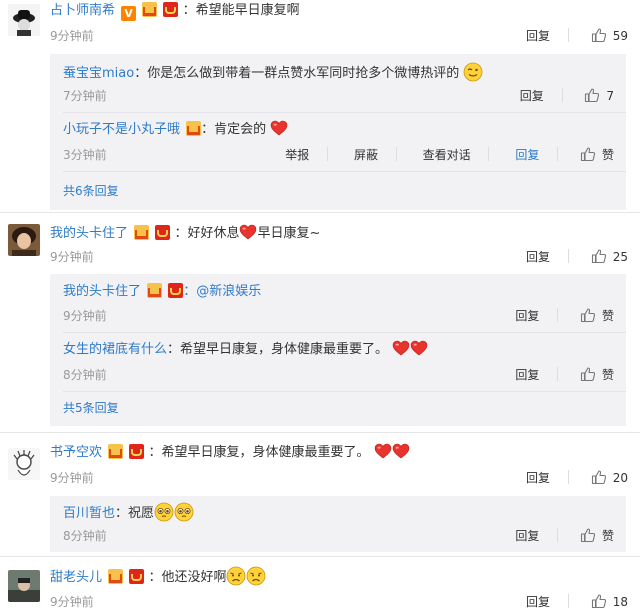 This screenshot has height=616, width=640. What do you see at coordinates (164, 512) in the screenshot?
I see `pleading-emoji-icon` at bounding box center [164, 512].